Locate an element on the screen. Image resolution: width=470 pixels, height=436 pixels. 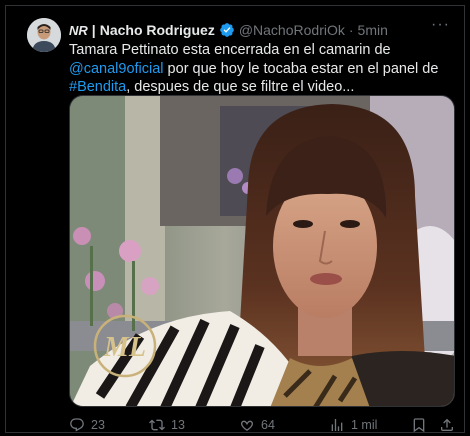
share-icon is located at coordinates (447, 424).